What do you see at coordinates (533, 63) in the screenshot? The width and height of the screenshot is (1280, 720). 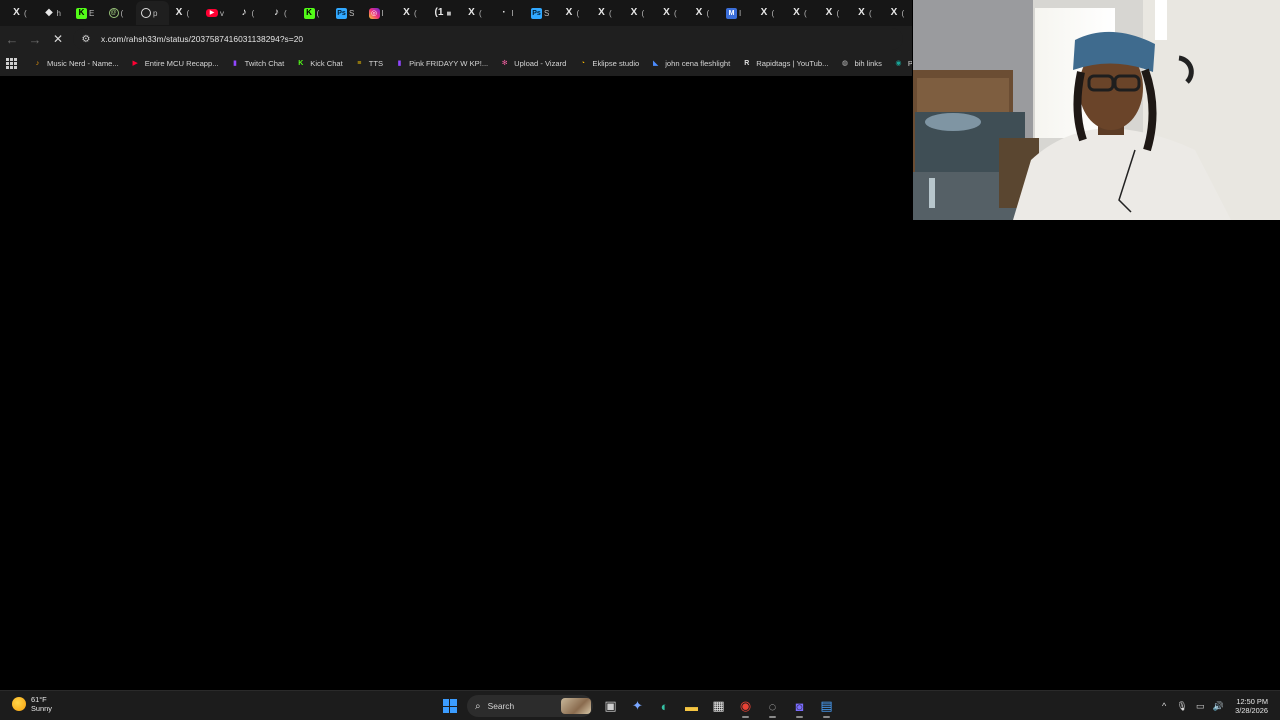 I see `bookmark-item: ✻ Upload - Vizard` at bounding box center [533, 63].